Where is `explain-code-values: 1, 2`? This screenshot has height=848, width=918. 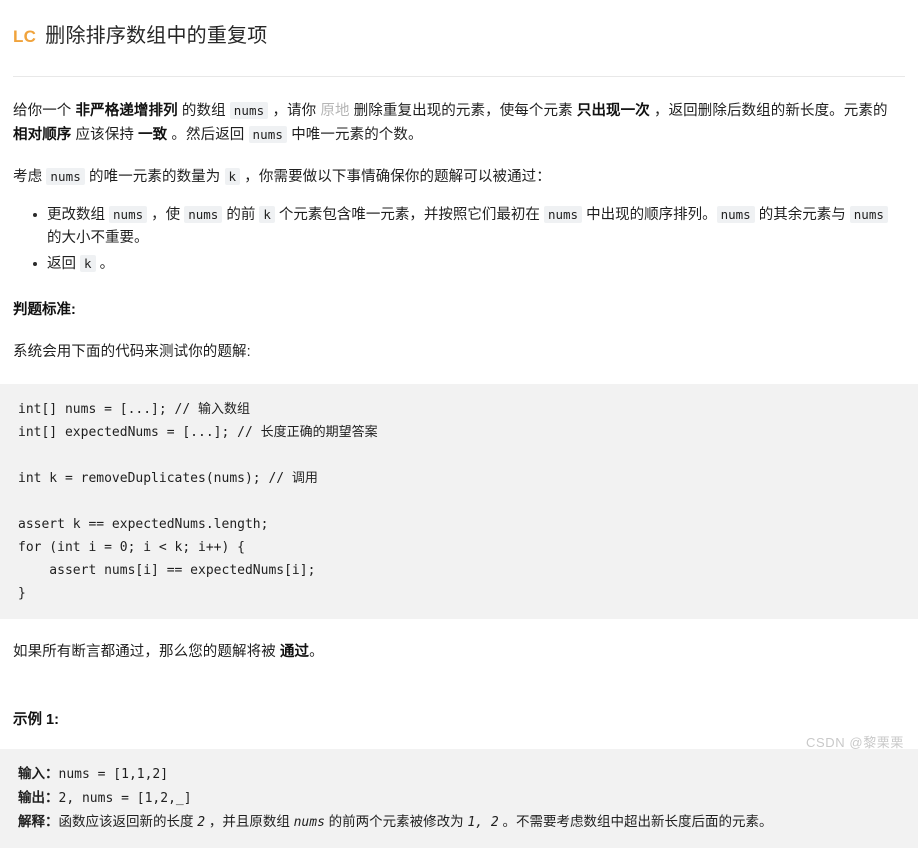 explain-code-values: 1, 2 is located at coordinates (483, 822).